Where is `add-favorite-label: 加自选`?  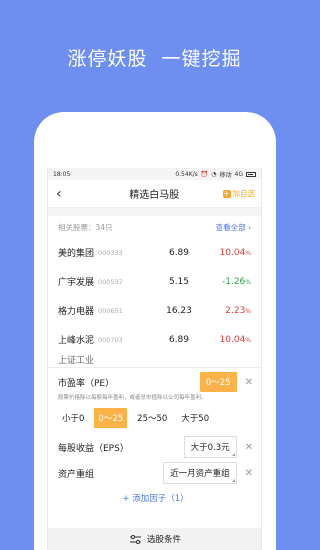
add-favorite-label: 加自选 is located at coordinates (244, 193).